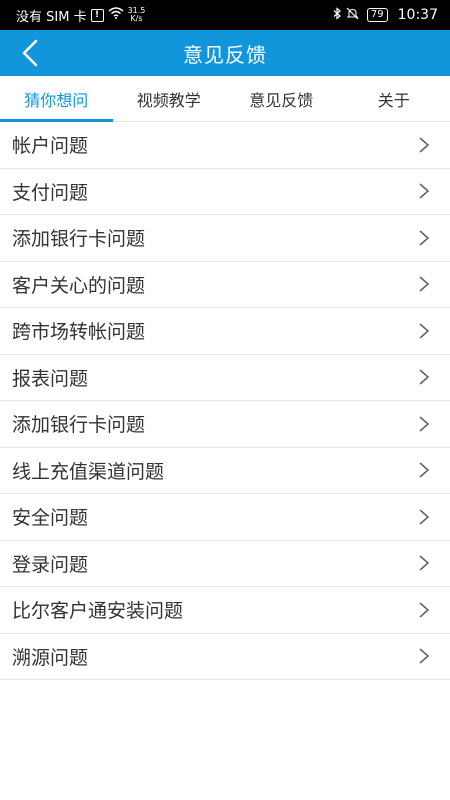 This screenshot has height=800, width=450. I want to click on faq-item-security: 安全问题, so click(225, 517).